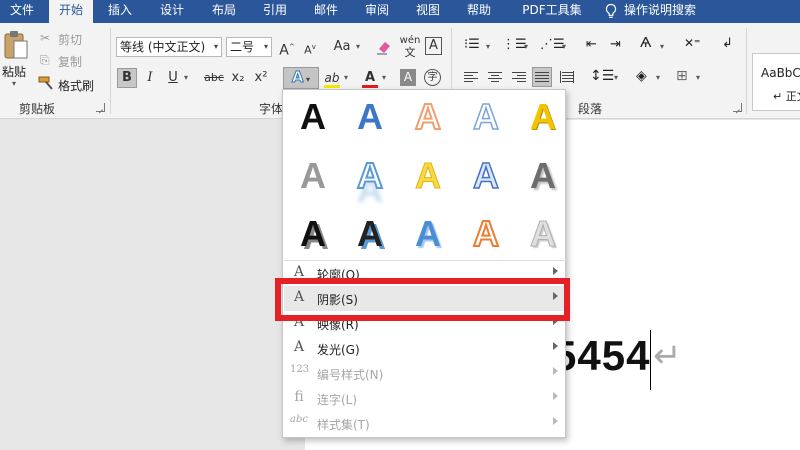 This screenshot has height=450, width=800. Describe the element at coordinates (100, 107) in the screenshot. I see `clipboard-launcher-icon` at that location.